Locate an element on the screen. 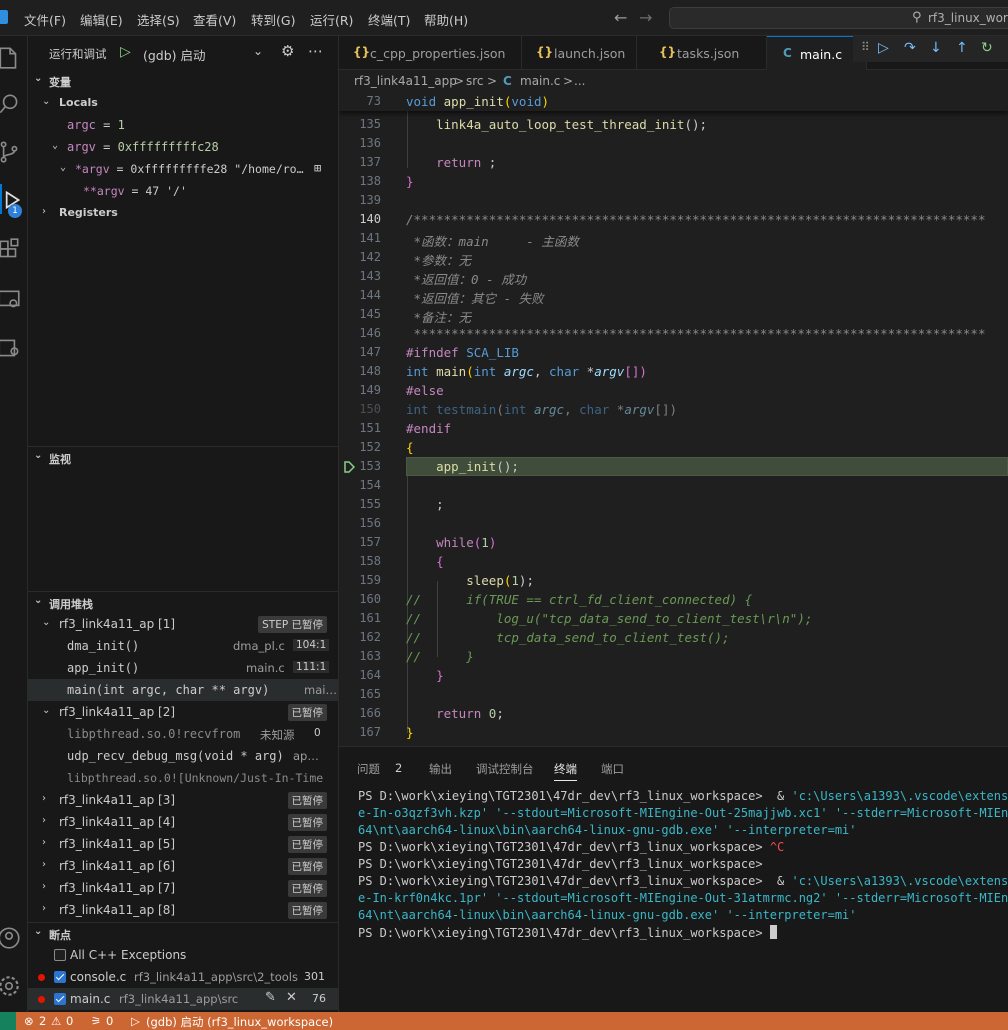  code-line: 158 { is located at coordinates (673, 561).